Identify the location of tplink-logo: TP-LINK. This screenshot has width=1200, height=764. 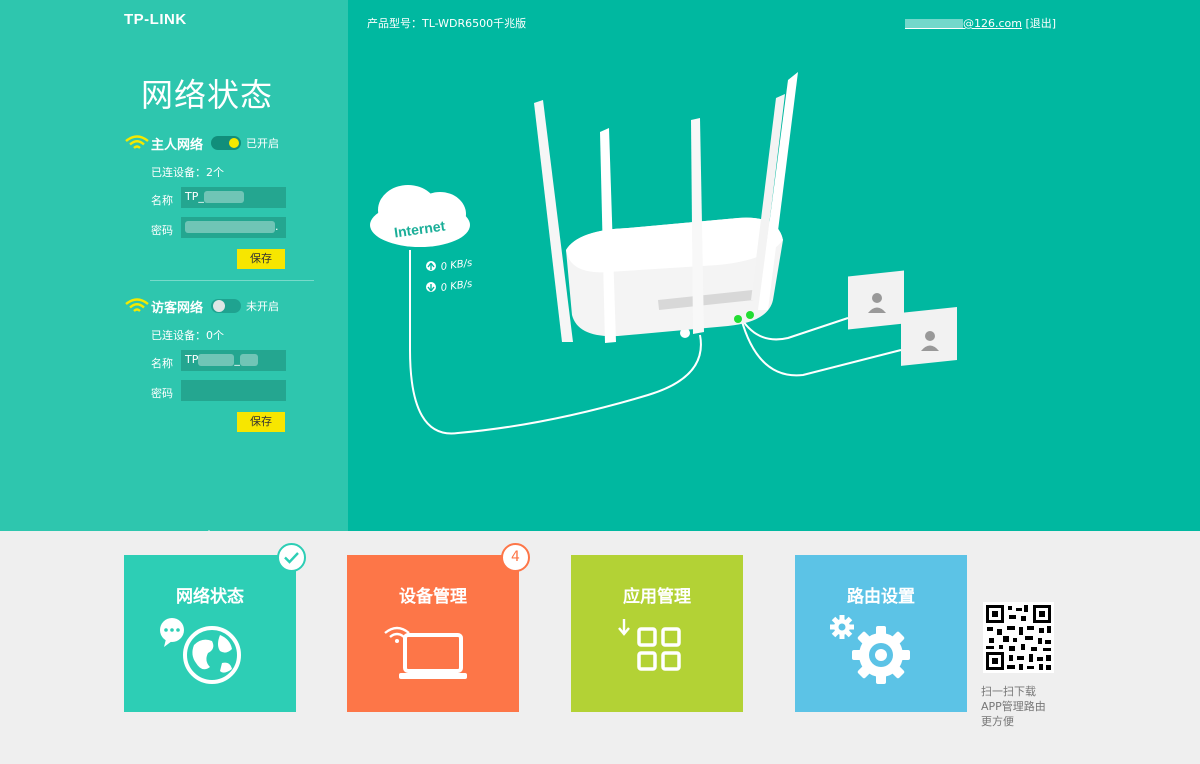
(155, 19).